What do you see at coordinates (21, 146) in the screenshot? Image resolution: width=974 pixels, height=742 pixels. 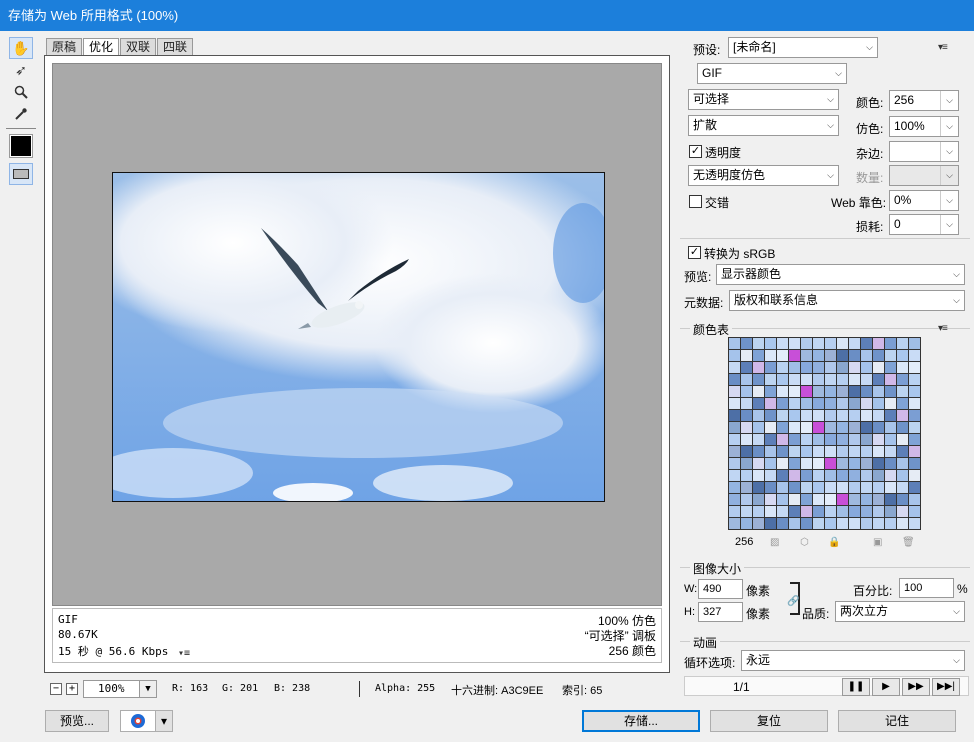 I see `eyedropper-color-swatch` at bounding box center [21, 146].